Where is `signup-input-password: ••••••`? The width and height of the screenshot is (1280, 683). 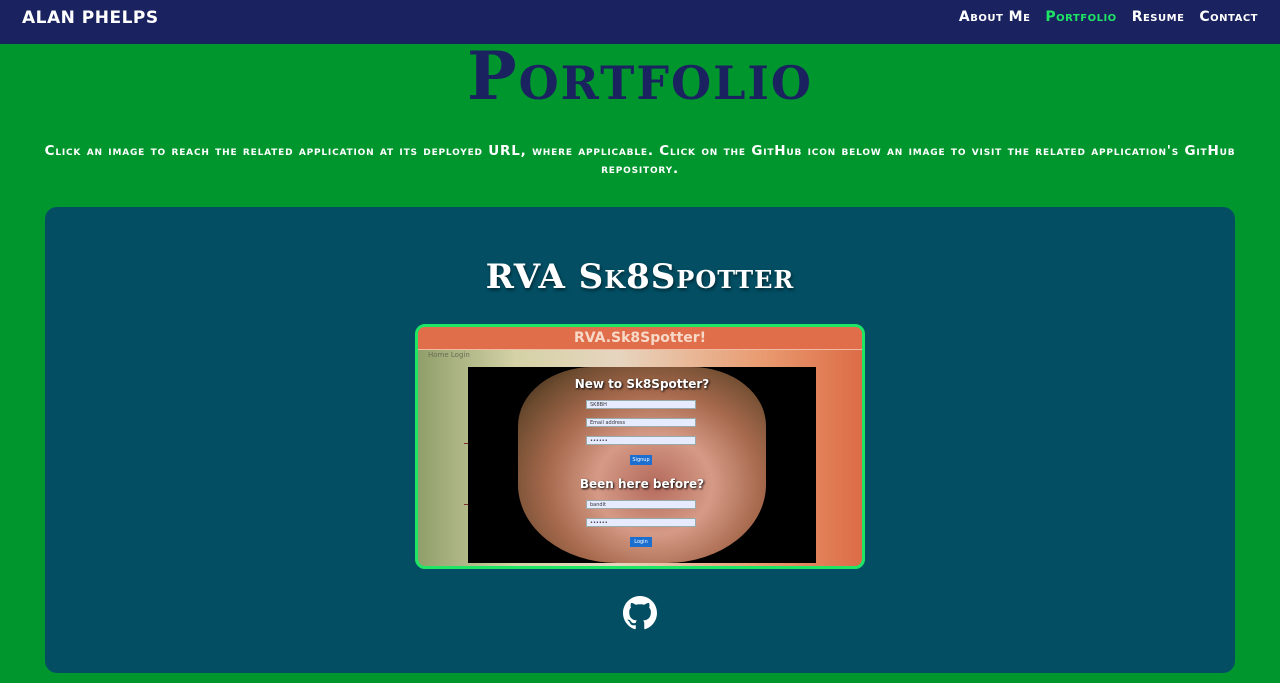
signup-input-password: •••••• is located at coordinates (641, 440).